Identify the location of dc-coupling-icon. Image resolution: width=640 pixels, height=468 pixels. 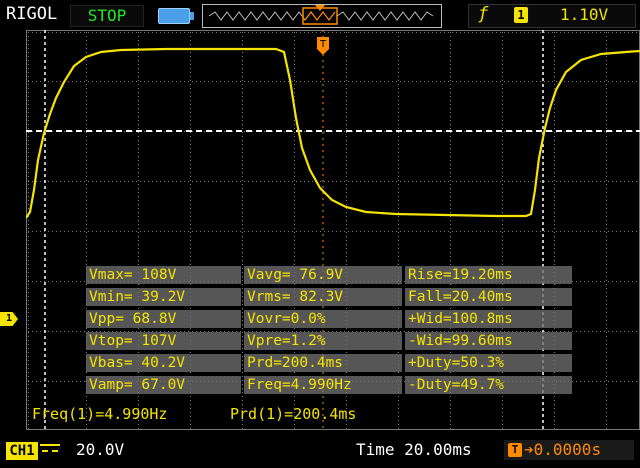
(50, 451).